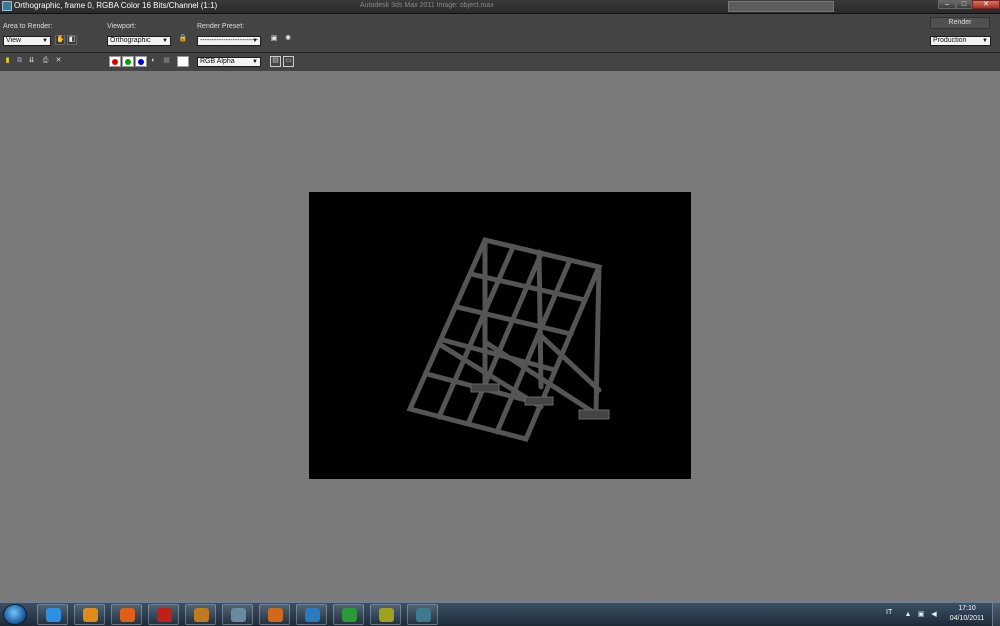 The width and height of the screenshot is (1000, 626). What do you see at coordinates (967, 608) in the screenshot?
I see `clock-time: 17:10` at bounding box center [967, 608].